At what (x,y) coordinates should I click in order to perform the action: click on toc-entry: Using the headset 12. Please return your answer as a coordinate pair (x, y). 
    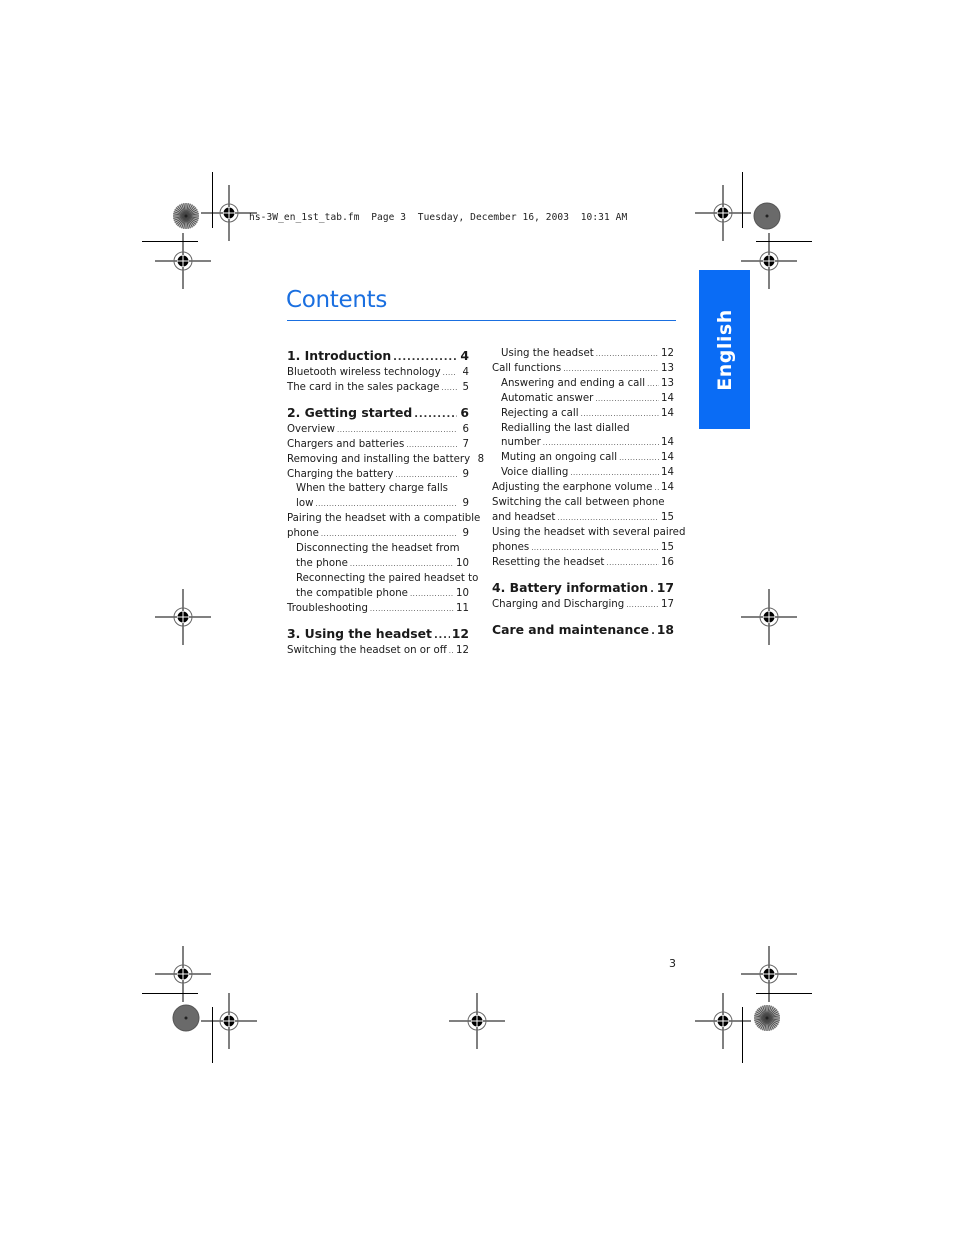
    Looking at the image, I should click on (583, 354).